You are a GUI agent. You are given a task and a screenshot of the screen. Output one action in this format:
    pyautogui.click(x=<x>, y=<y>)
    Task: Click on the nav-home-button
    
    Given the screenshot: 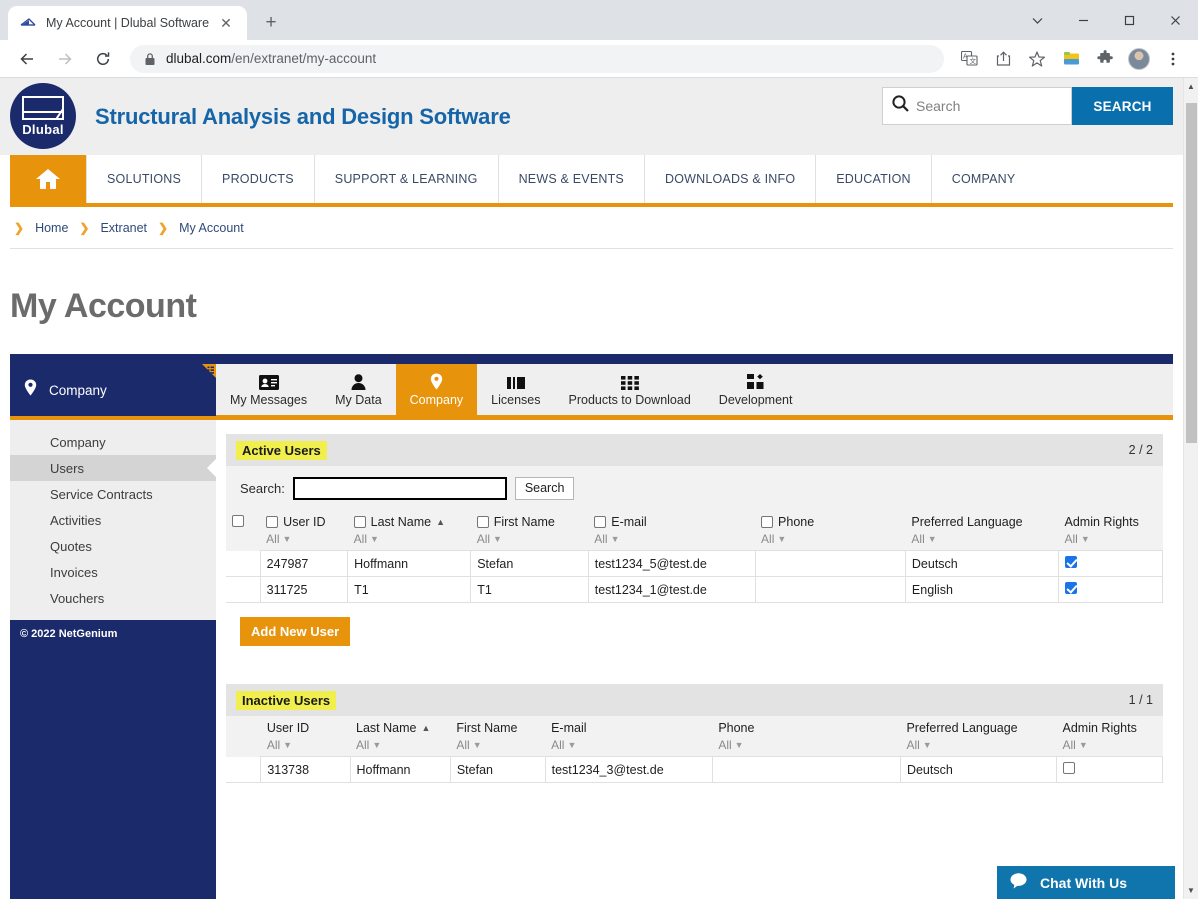 What is the action you would take?
    pyautogui.click(x=48, y=179)
    